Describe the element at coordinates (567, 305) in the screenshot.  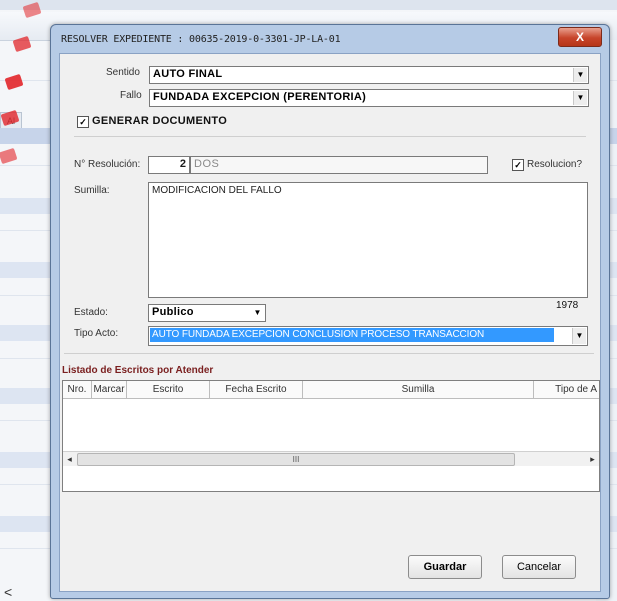
I see `character-count: 1978` at that location.